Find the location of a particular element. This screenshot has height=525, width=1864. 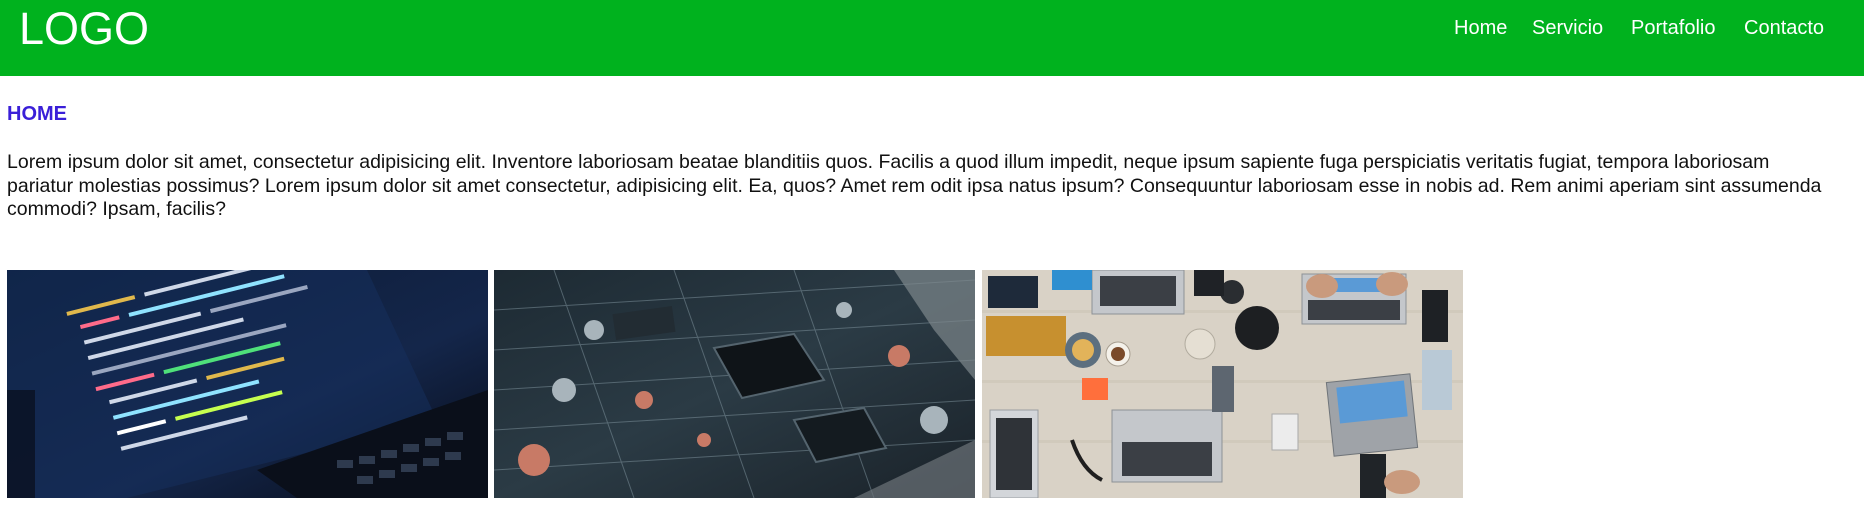

team-desk-laptops-photo is located at coordinates (1222, 384).